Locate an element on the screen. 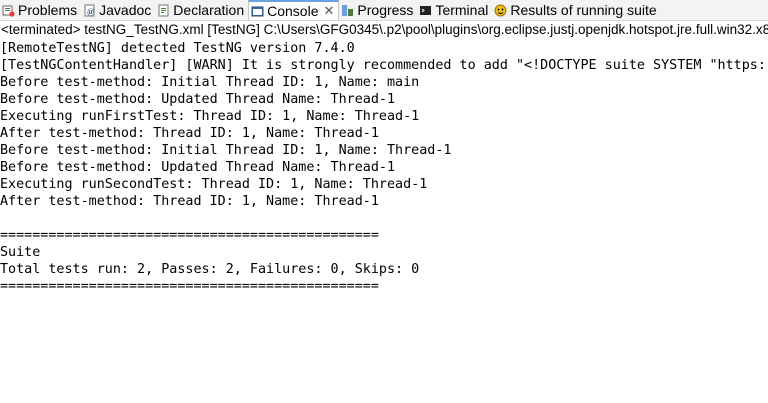  javadoc-icon: @ is located at coordinates (89, 10).